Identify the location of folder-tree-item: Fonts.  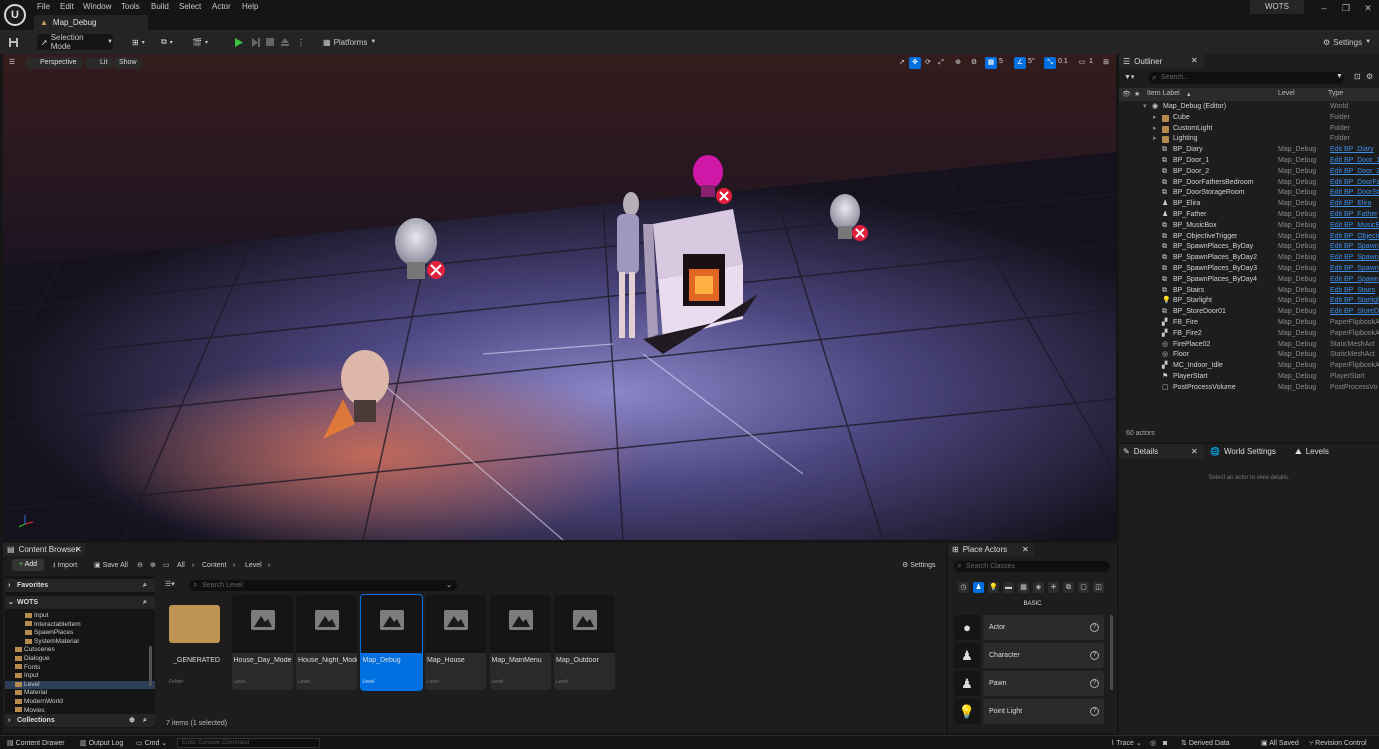
(80, 668).